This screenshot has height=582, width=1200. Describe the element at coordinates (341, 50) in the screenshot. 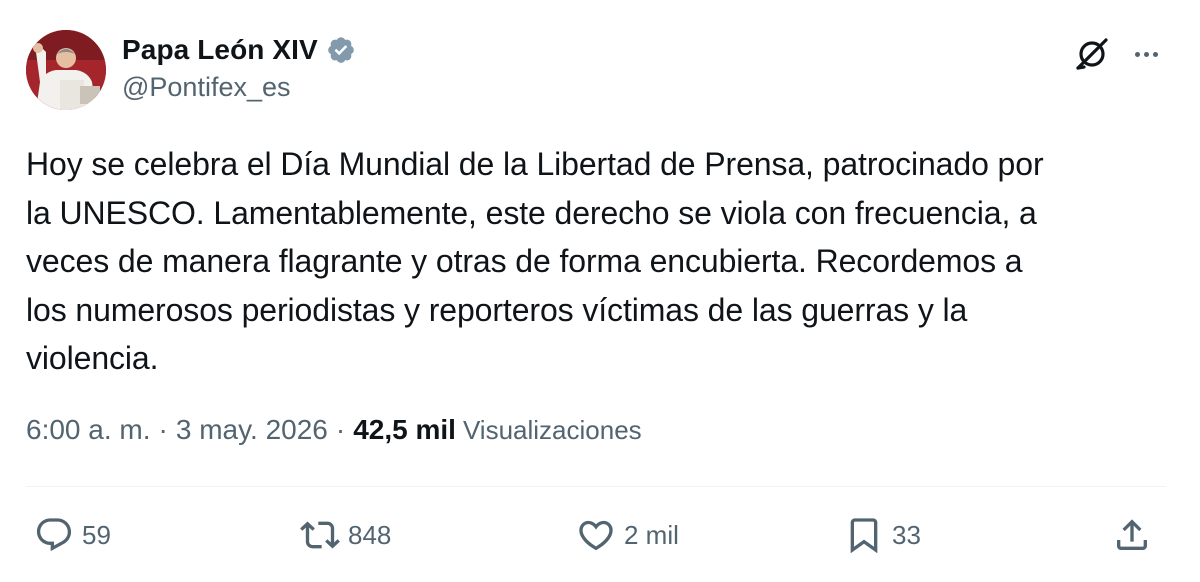

I see `verified-badge-icon` at that location.